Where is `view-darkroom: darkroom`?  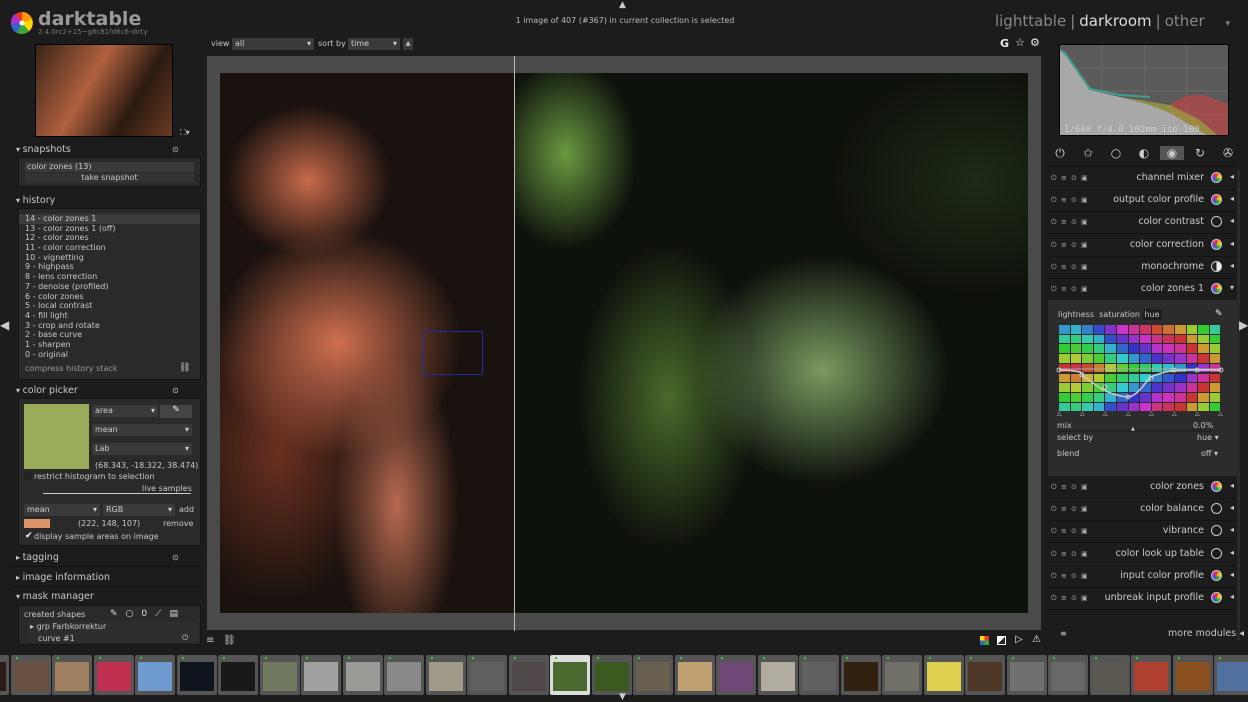
view-darkroom: darkroom is located at coordinates (1115, 21).